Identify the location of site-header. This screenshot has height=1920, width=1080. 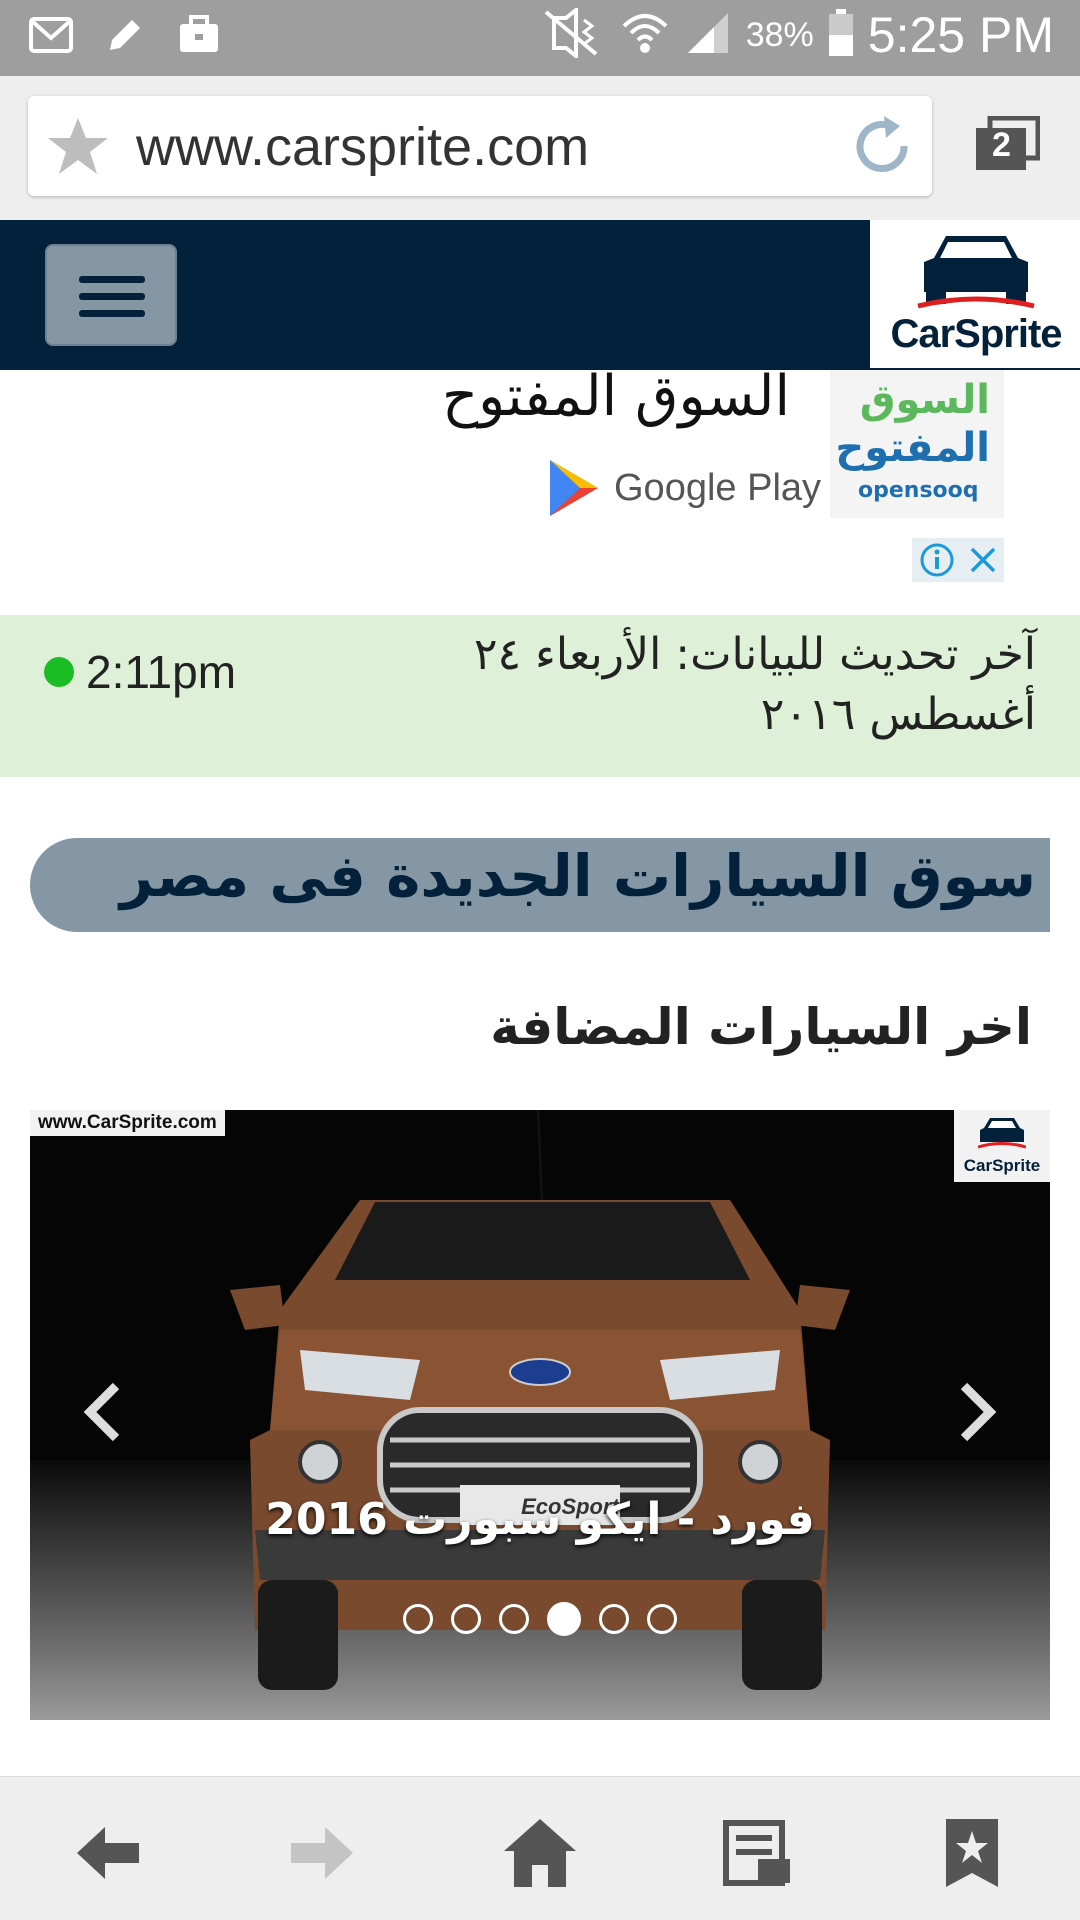
(434, 295).